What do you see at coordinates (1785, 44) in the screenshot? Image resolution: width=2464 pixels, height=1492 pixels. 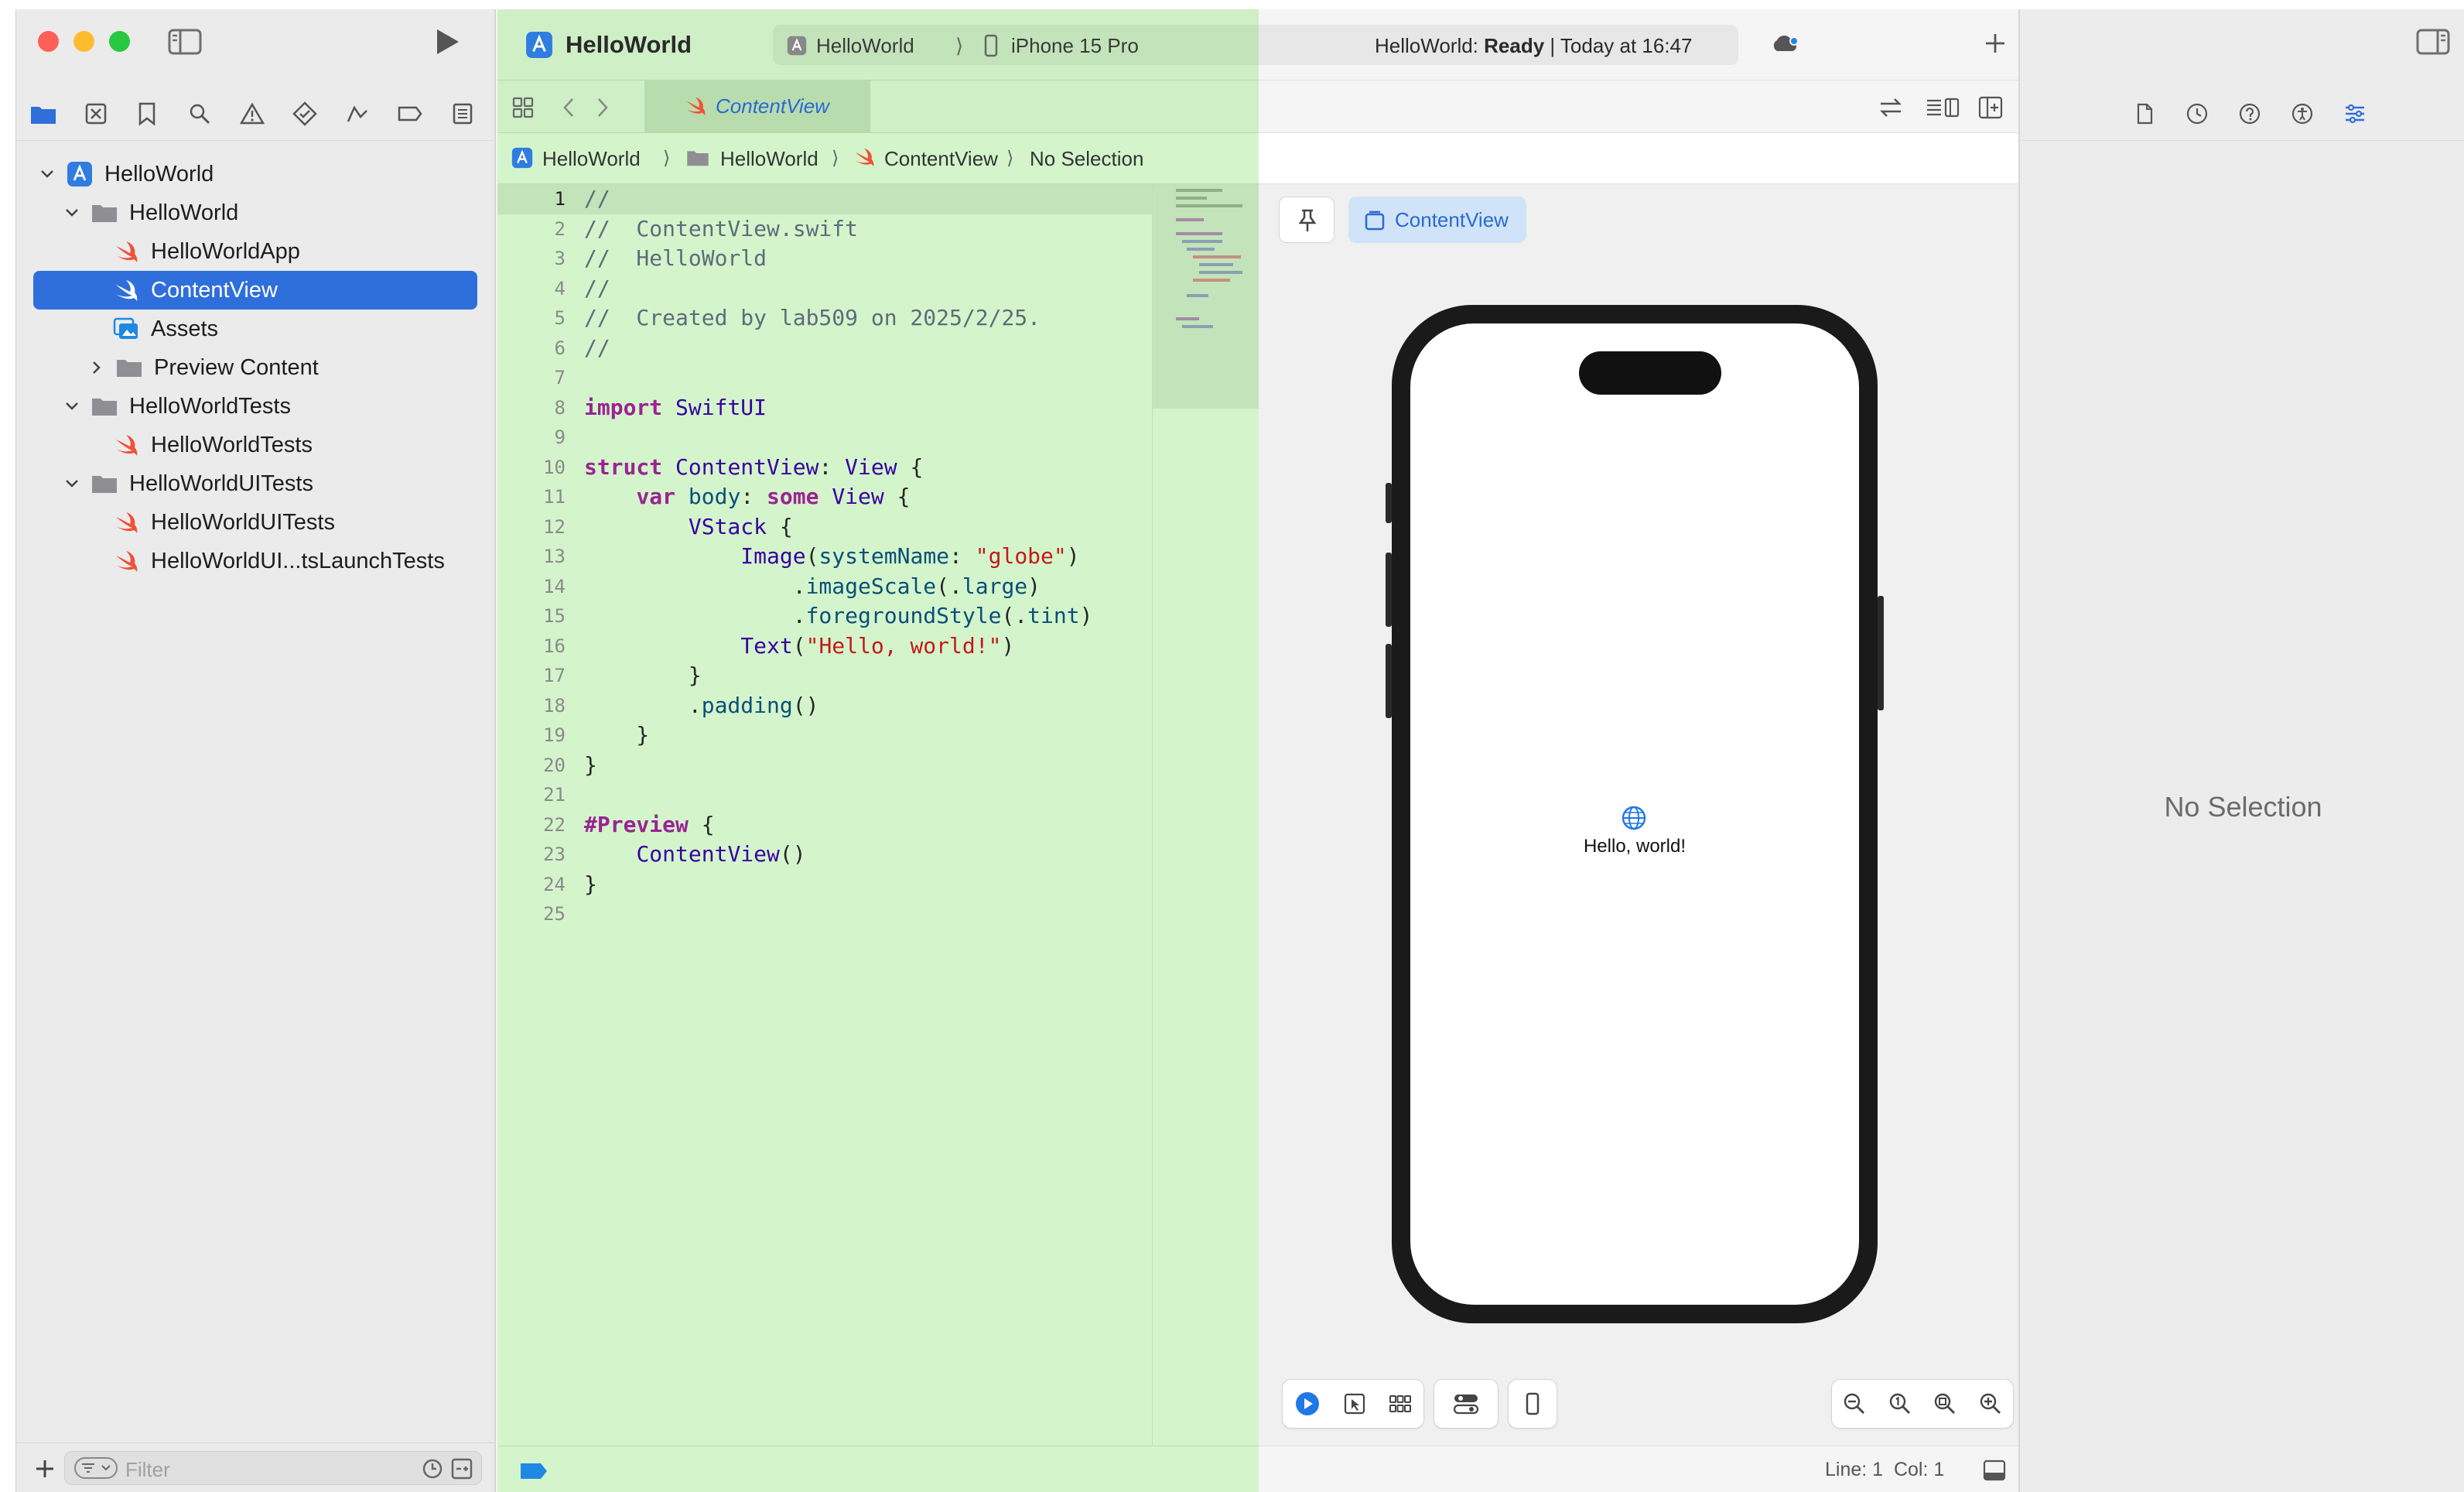 I see `cloud-sync-icon` at bounding box center [1785, 44].